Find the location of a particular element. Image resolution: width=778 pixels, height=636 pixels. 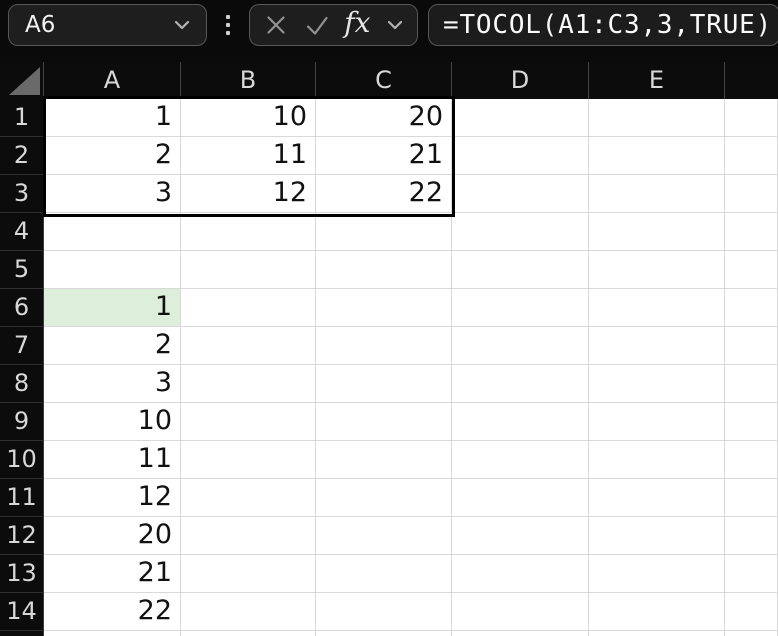

row-header-14: 14 is located at coordinates (22, 612).